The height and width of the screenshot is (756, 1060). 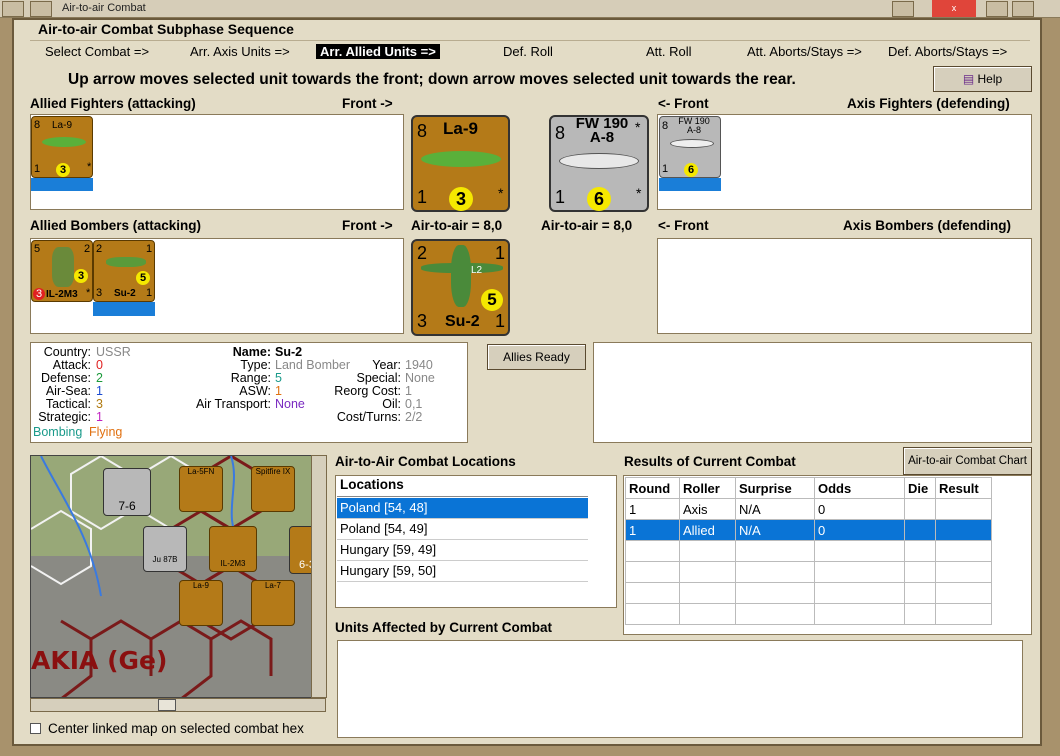 What do you see at coordinates (680, 689) in the screenshot?
I see `affected-units-panel` at bounding box center [680, 689].